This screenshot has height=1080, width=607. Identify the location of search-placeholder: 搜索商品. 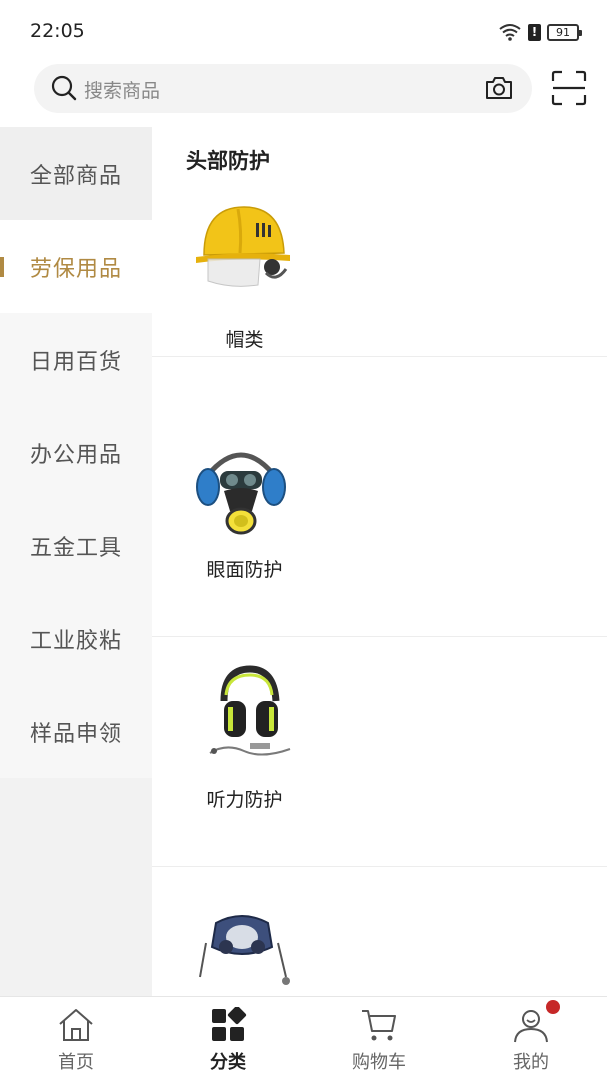
(122, 91).